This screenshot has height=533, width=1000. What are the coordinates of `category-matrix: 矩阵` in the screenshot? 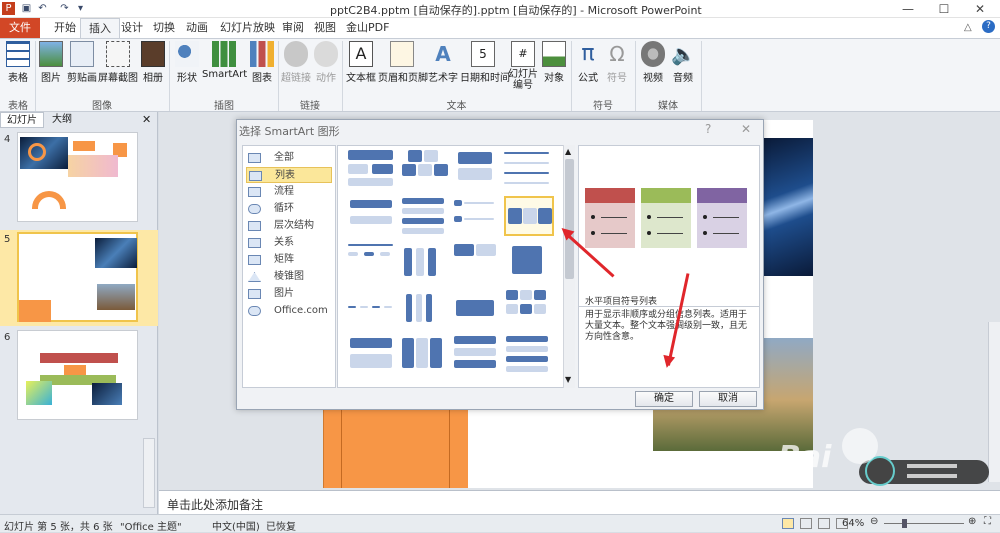 It's located at (289, 260).